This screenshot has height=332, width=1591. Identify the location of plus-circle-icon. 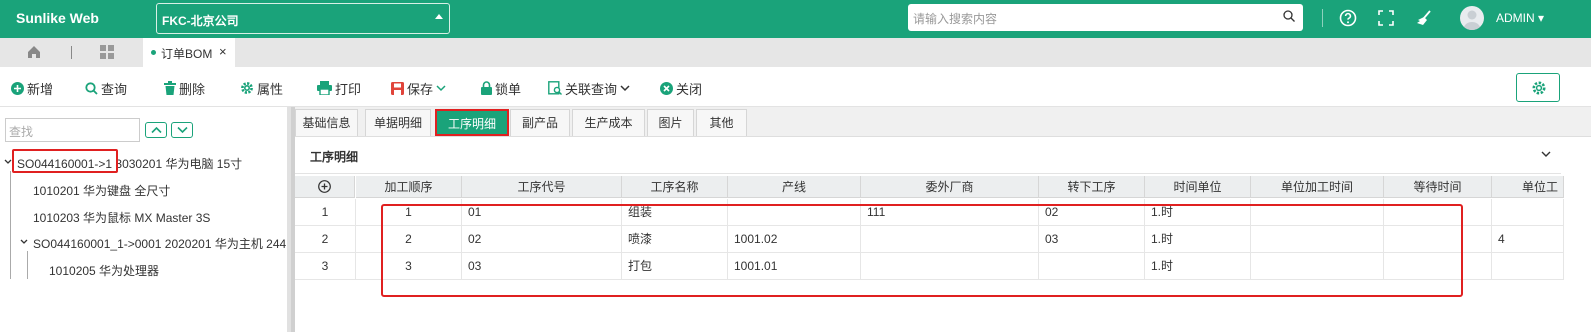
(17, 88).